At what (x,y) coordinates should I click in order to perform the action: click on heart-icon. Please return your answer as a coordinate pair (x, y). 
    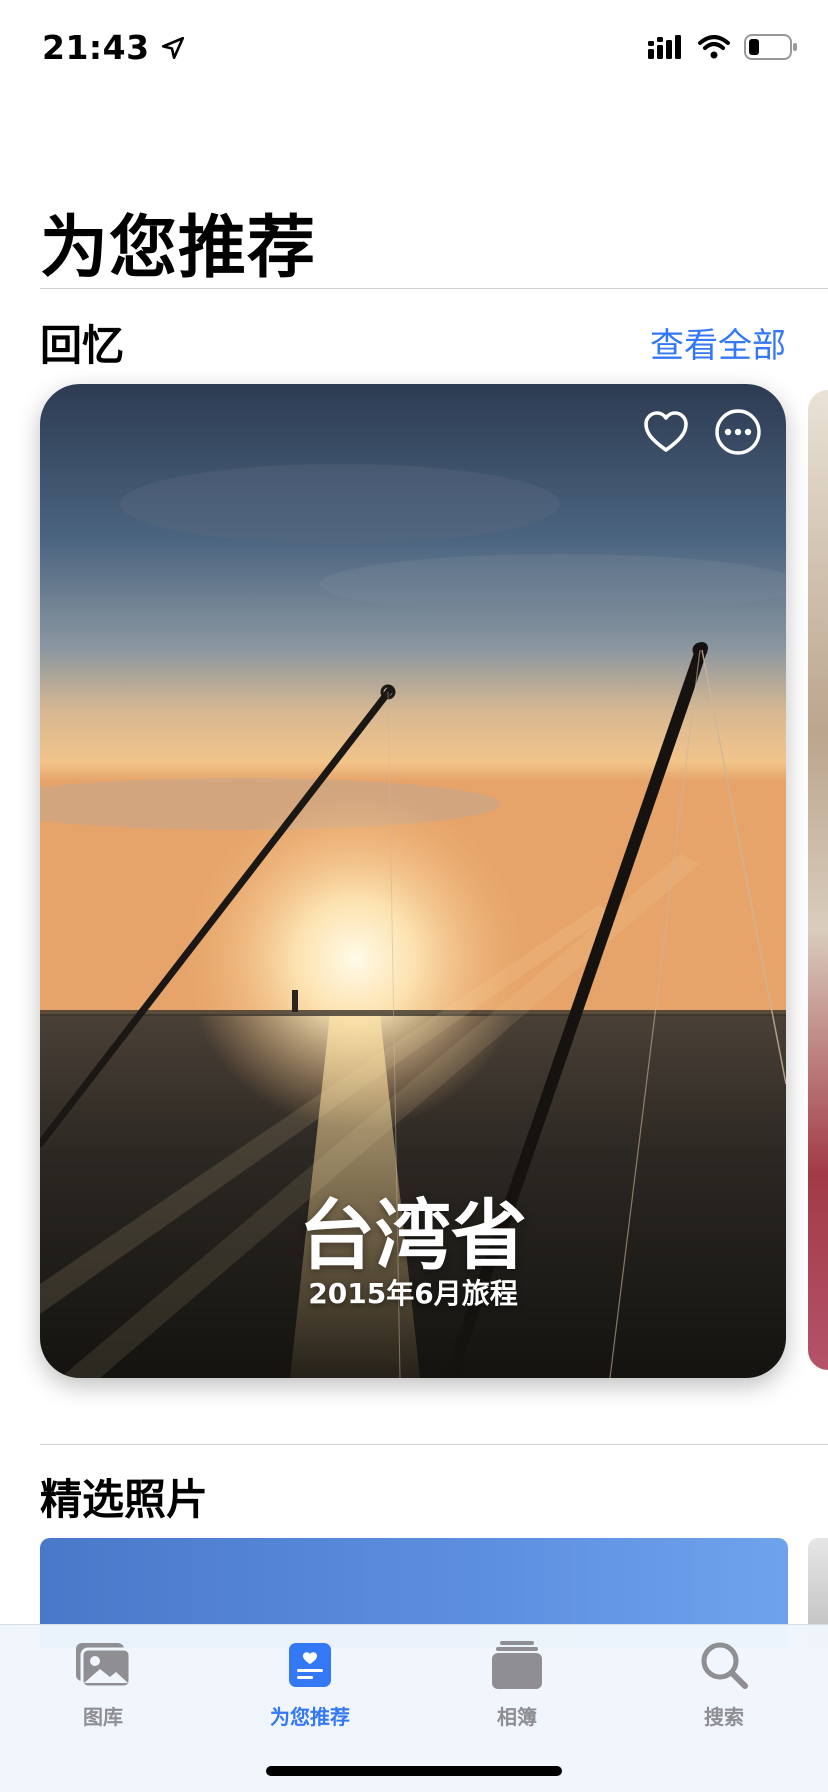
    Looking at the image, I should click on (666, 432).